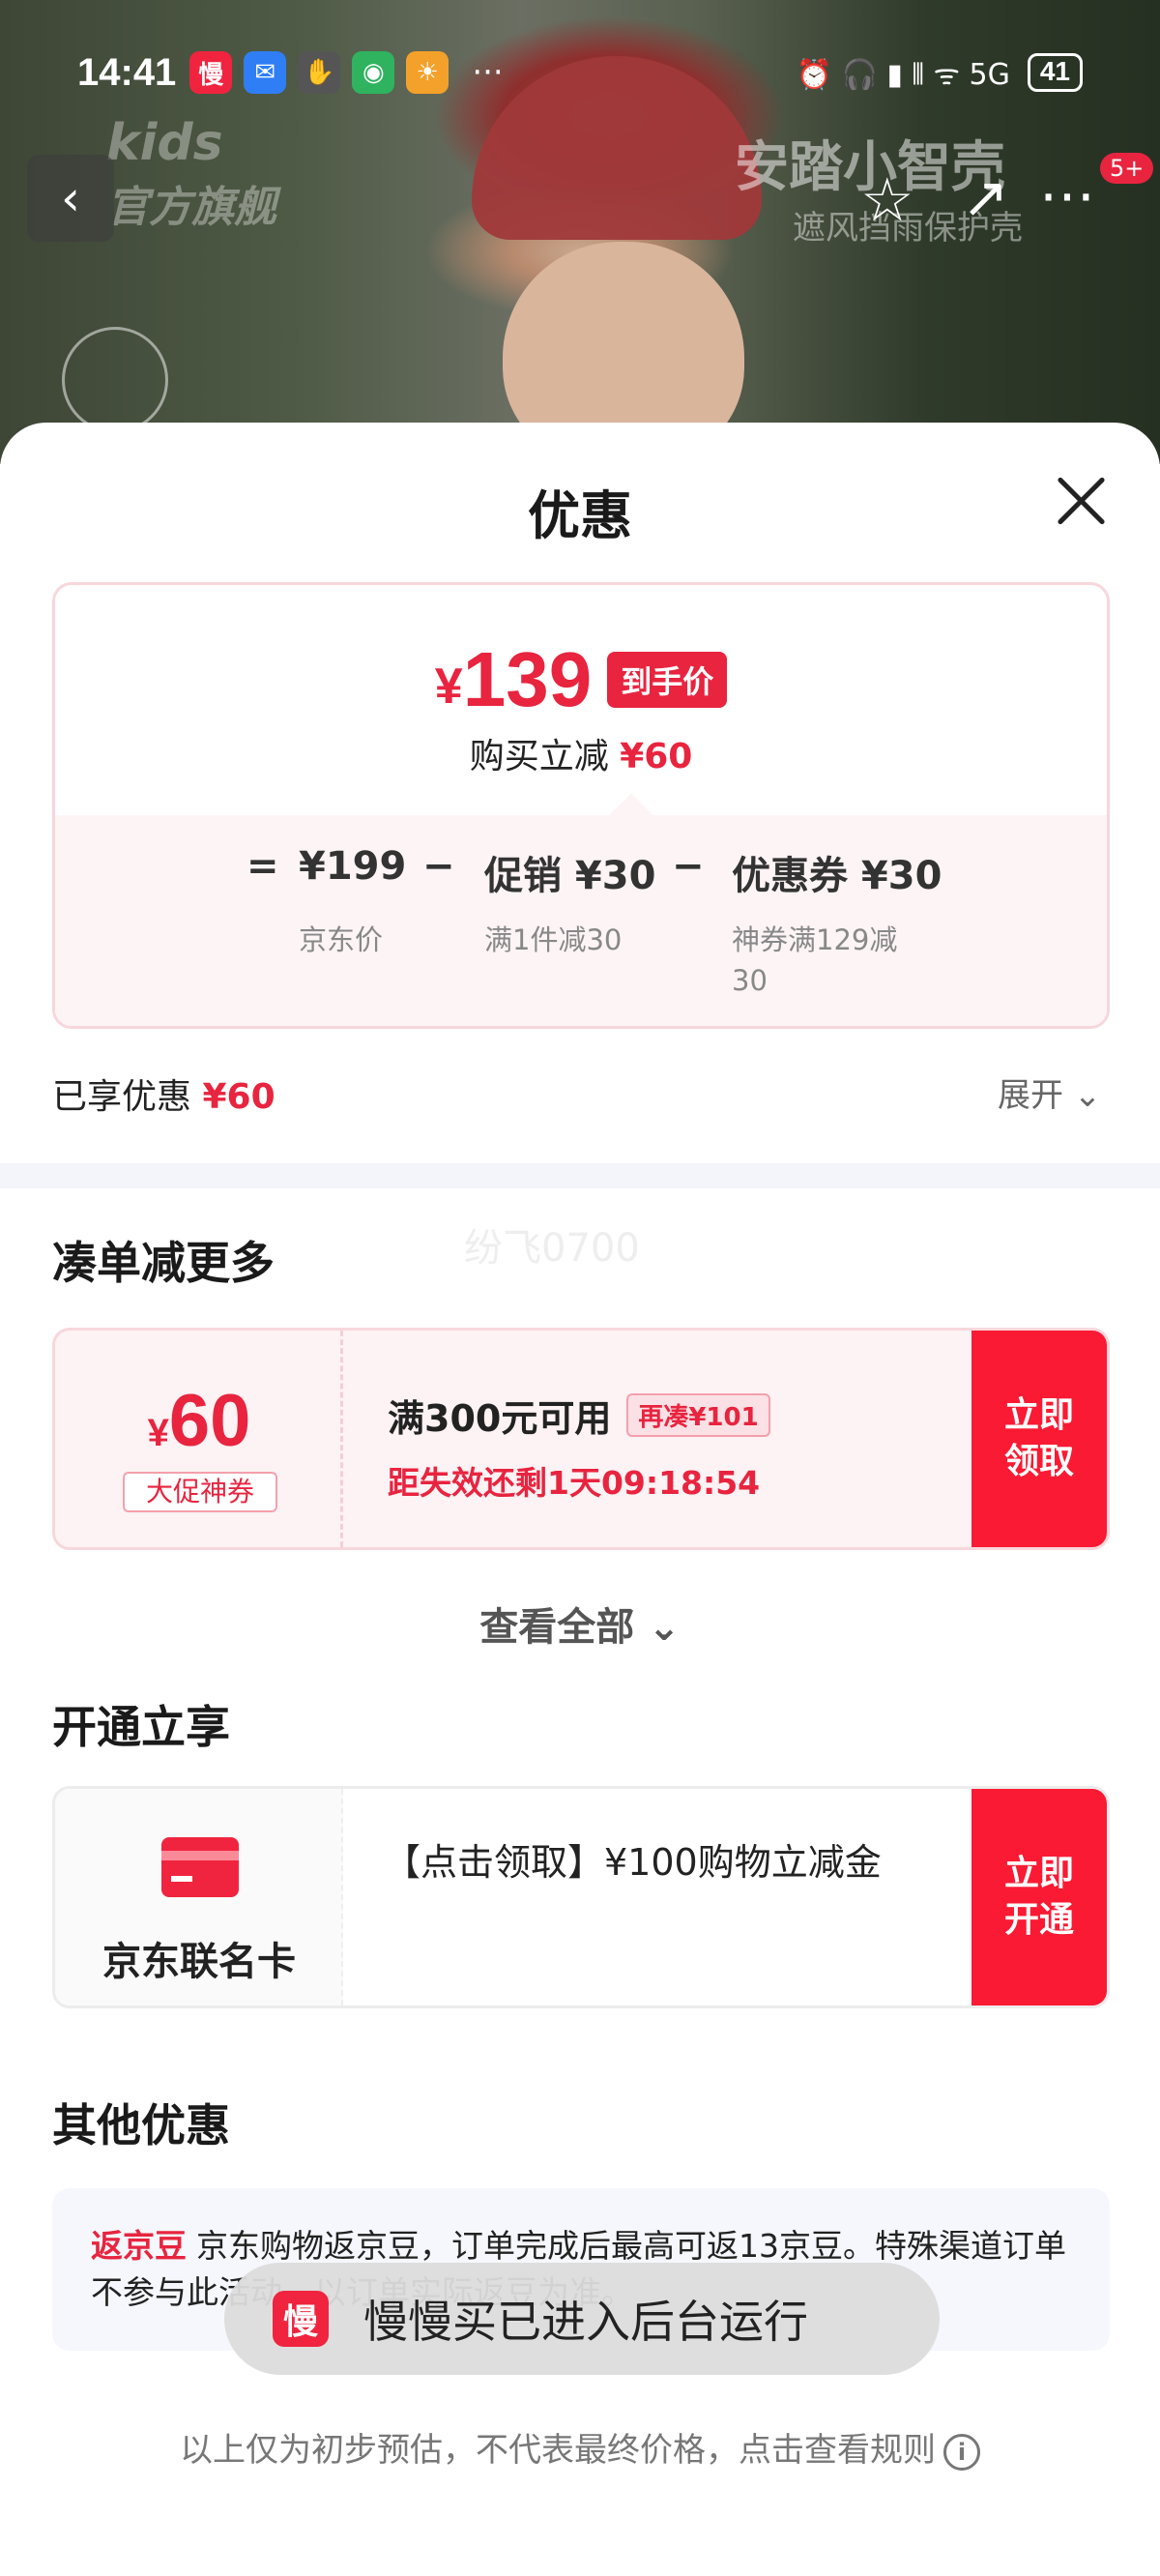 Image resolution: width=1160 pixels, height=2576 pixels. Describe the element at coordinates (903, 74) in the screenshot. I see `status-system-icons: ⏰ 🎧 ▮ ⫴ ᯤ 5G` at that location.